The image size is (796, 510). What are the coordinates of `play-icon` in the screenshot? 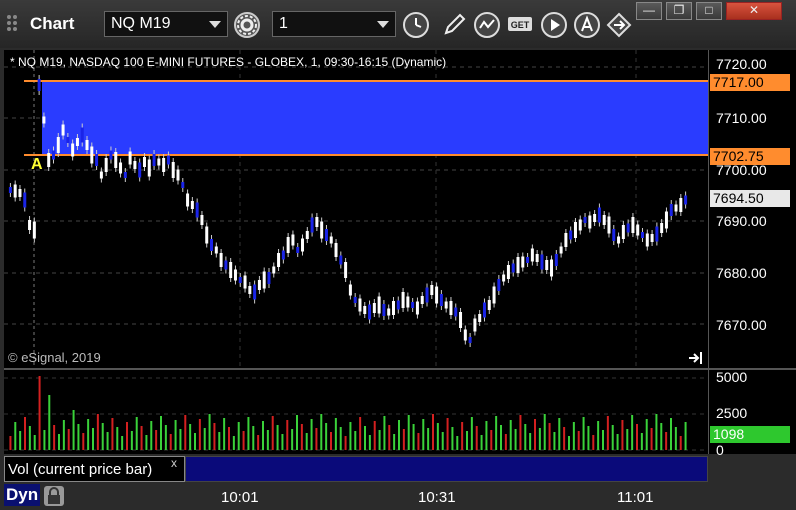 It's located at (554, 25).